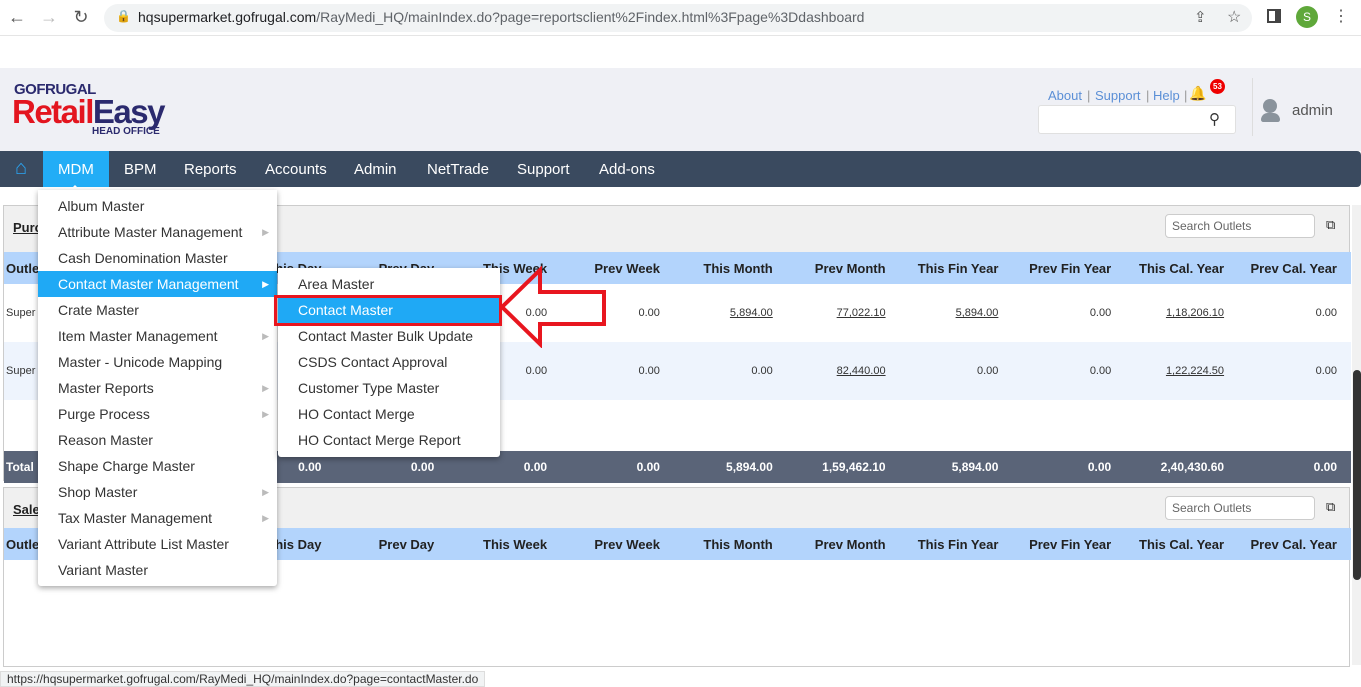 This screenshot has height=687, width=1361. Describe the element at coordinates (157, 258) in the screenshot. I see `menu-item: Cash Denomination Master` at that location.